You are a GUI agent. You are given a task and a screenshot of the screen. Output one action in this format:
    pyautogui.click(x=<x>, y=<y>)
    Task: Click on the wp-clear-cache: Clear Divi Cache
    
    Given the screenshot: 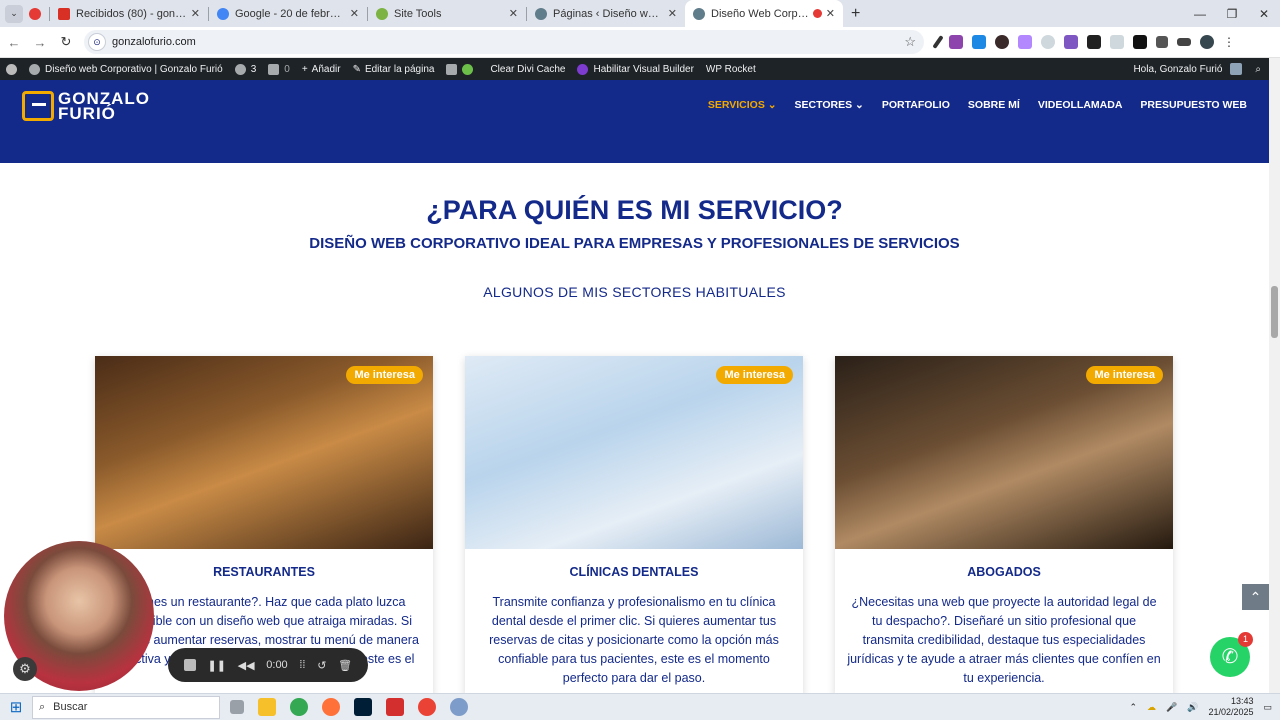 What is the action you would take?
    pyautogui.click(x=527, y=69)
    